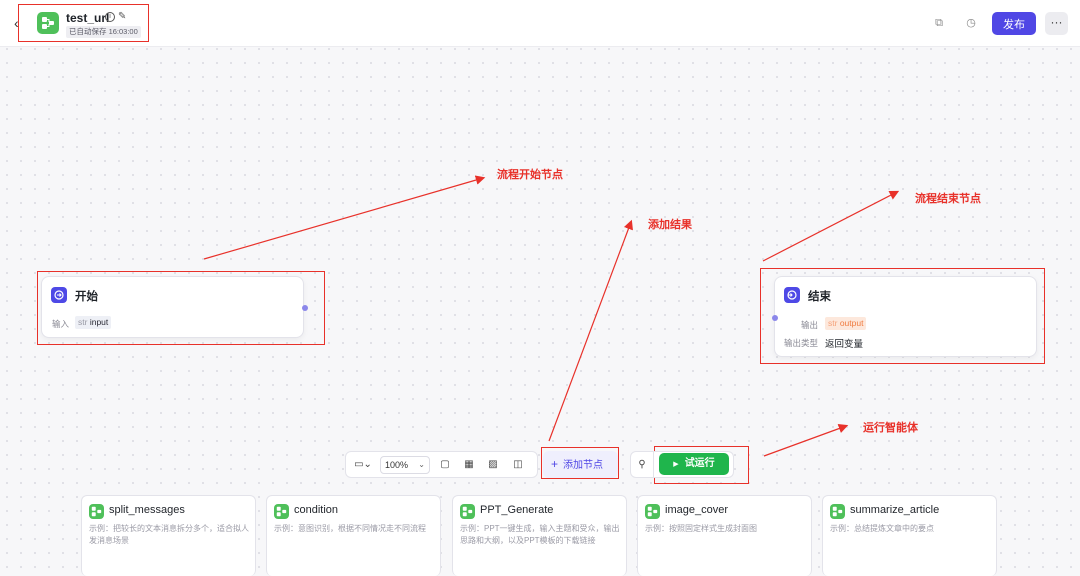  What do you see at coordinates (724, 535) in the screenshot?
I see `tool-card: image_cover 示例：按照固定样式生成封面图` at bounding box center [724, 535].